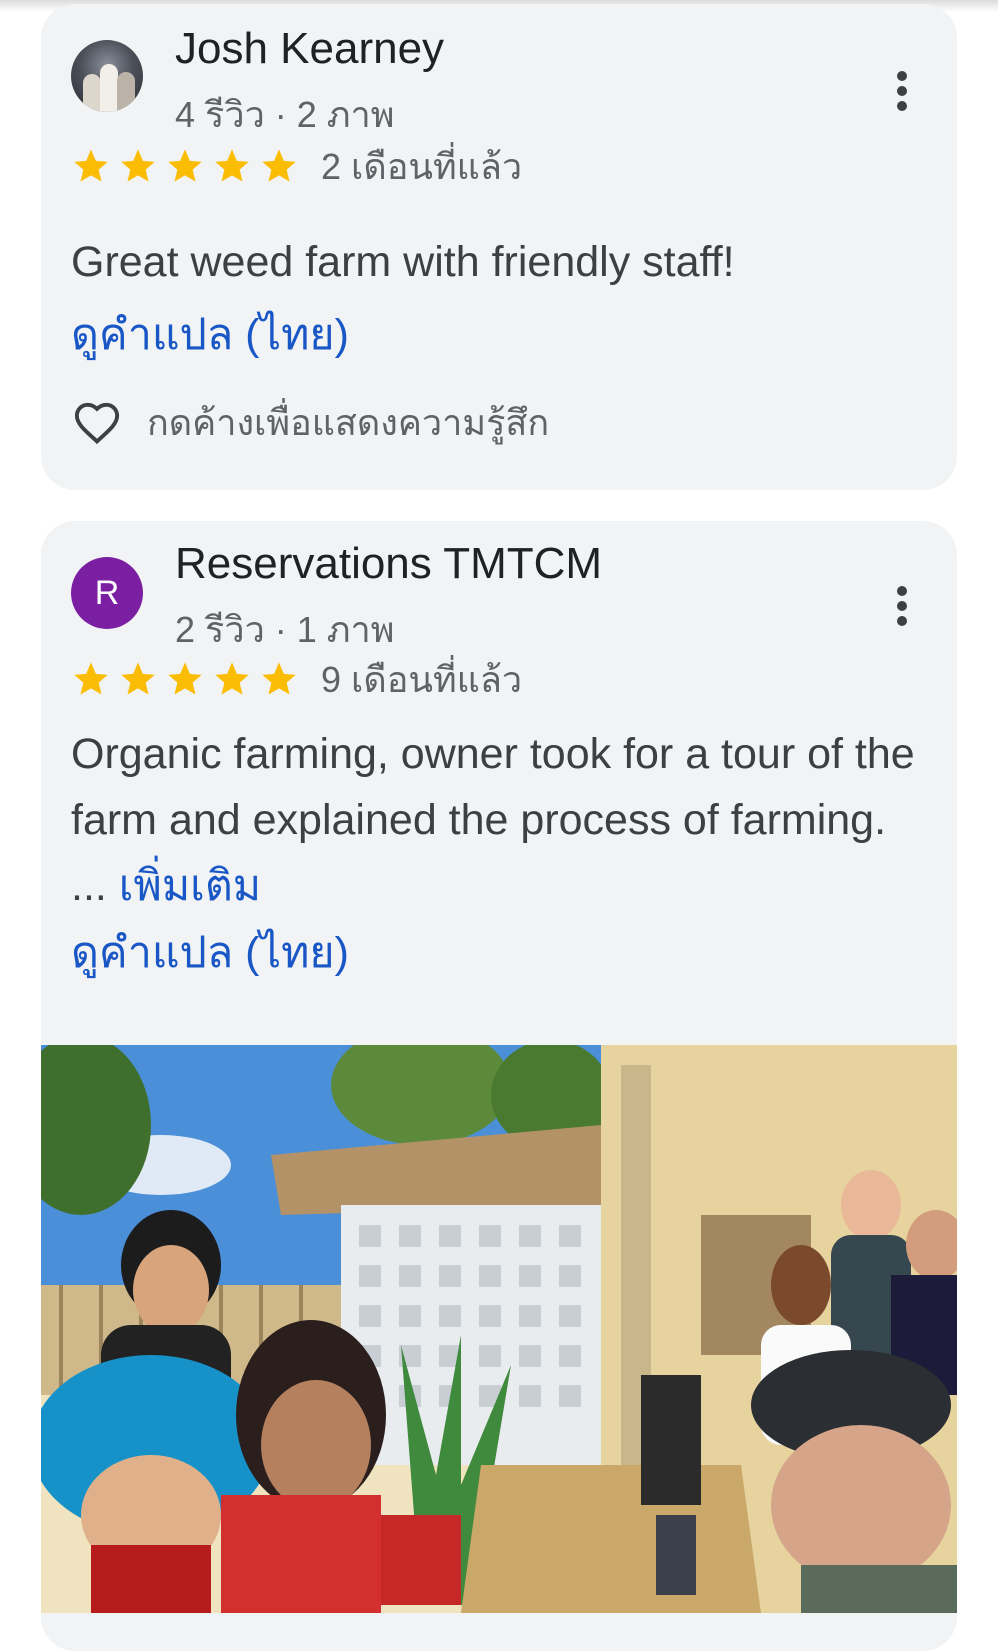 Image resolution: width=998 pixels, height=1651 pixels. I want to click on reviewer-meta: 2 รีวิว · 1 ภาพ, so click(285, 629).